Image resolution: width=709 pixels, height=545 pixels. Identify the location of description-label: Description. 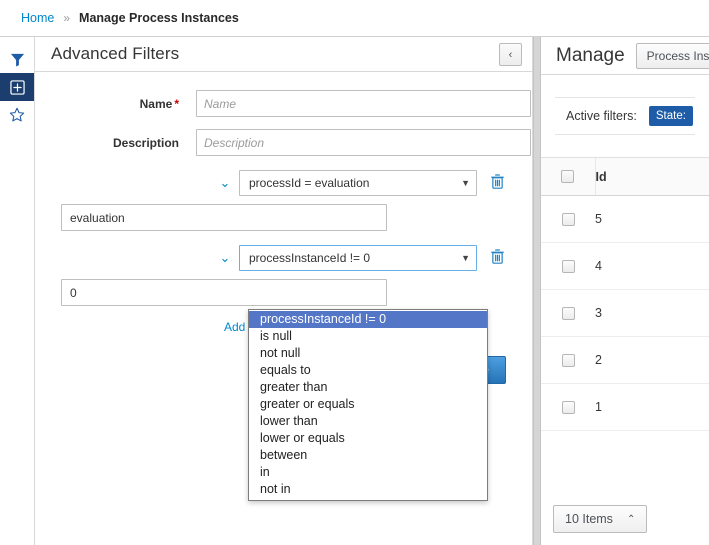
(145, 142).